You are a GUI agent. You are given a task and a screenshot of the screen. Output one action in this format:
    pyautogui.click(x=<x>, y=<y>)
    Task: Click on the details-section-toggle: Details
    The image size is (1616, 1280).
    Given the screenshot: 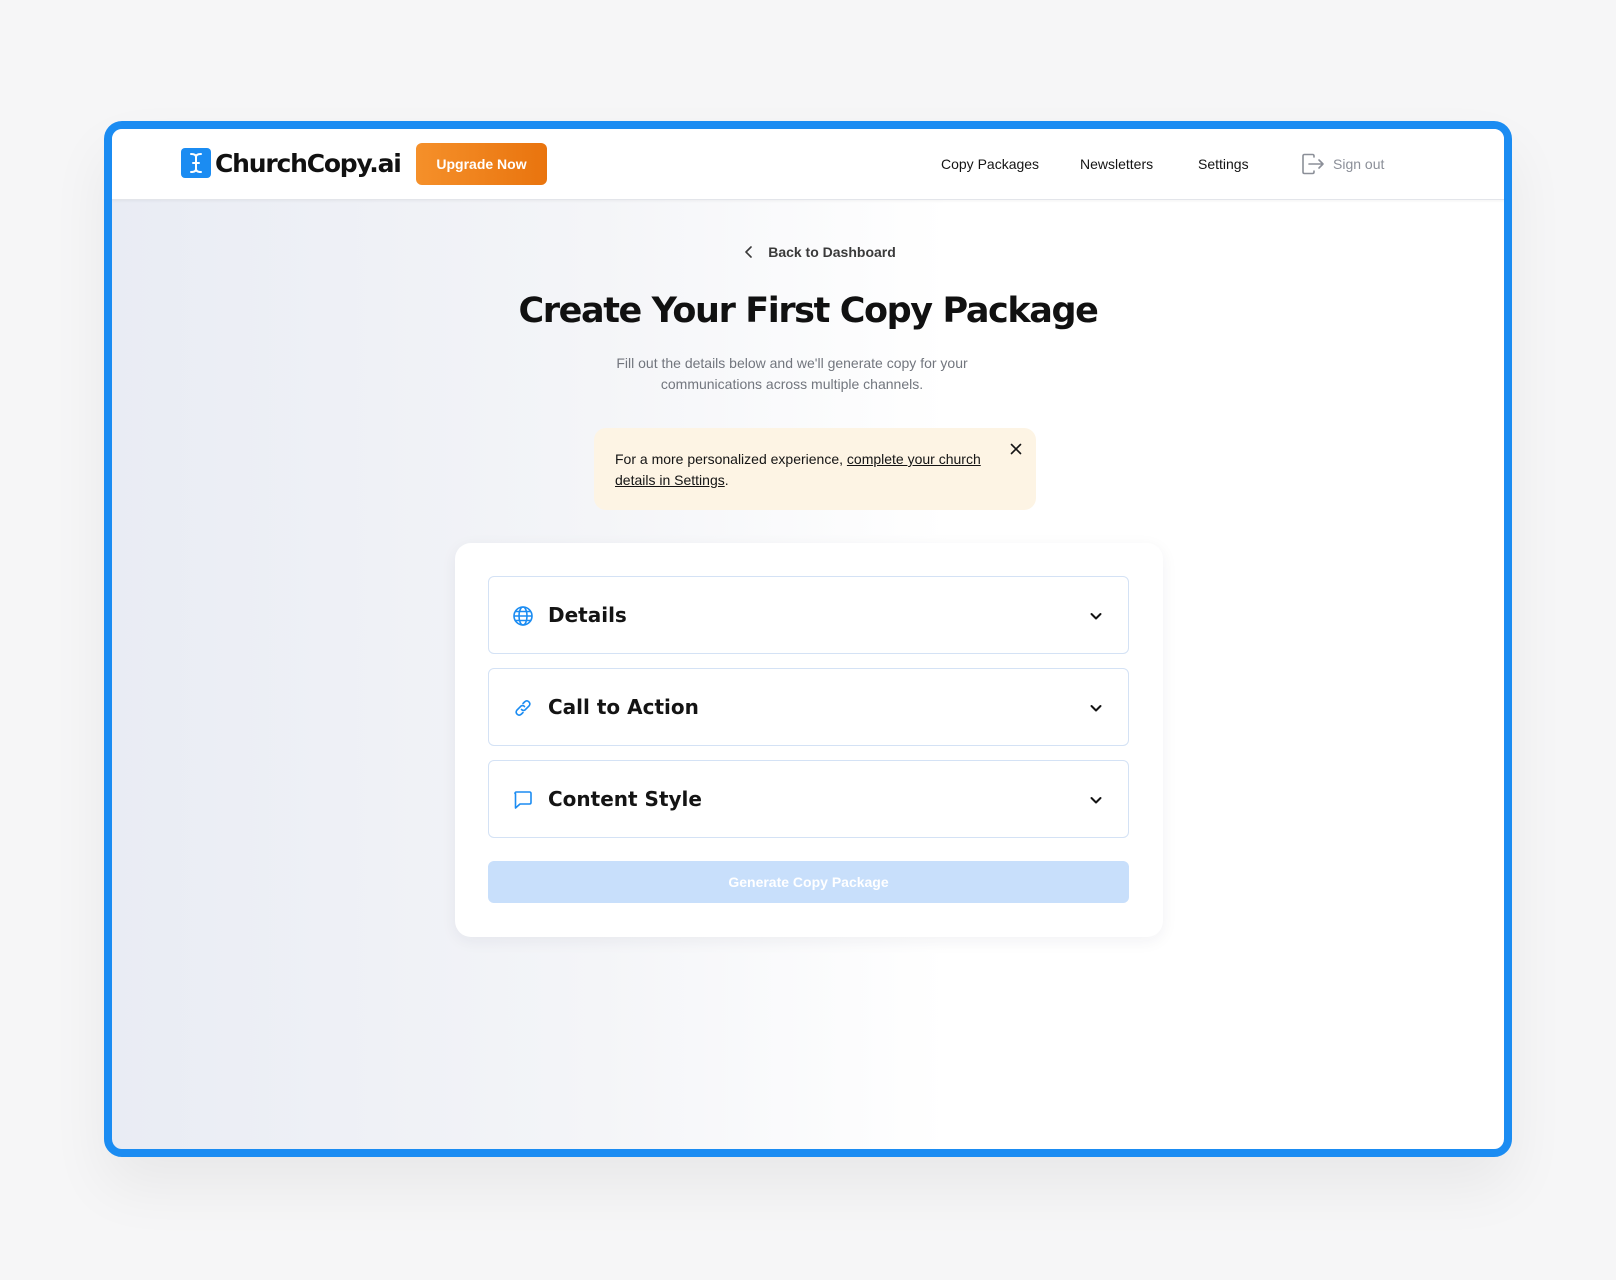 What is the action you would take?
    pyautogui.click(x=808, y=615)
    